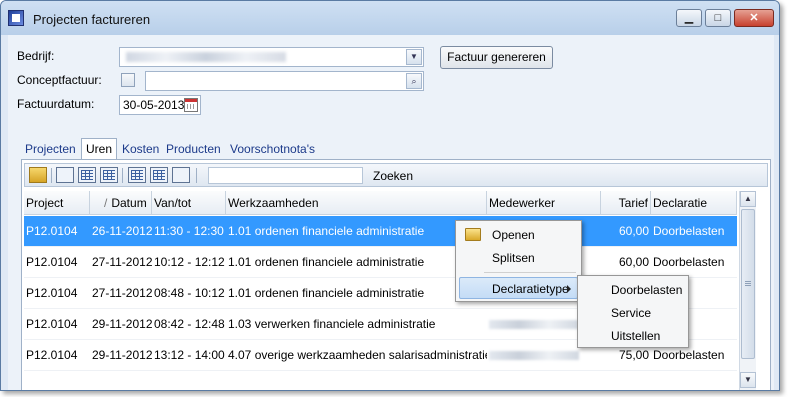 This screenshot has height=397, width=788. Describe the element at coordinates (57, 203) in the screenshot. I see `col-project: Project` at that location.